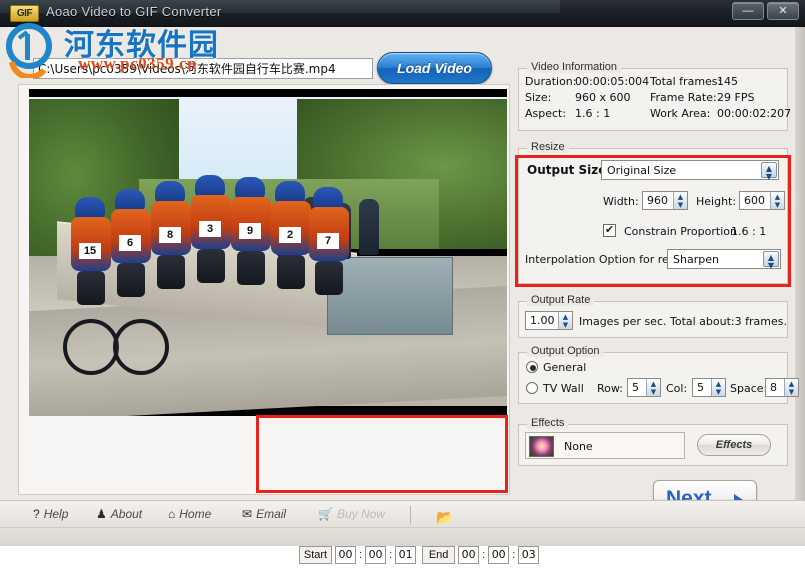  Describe the element at coordinates (574, 67) in the screenshot. I see `video-information-legend: Video Information` at that location.